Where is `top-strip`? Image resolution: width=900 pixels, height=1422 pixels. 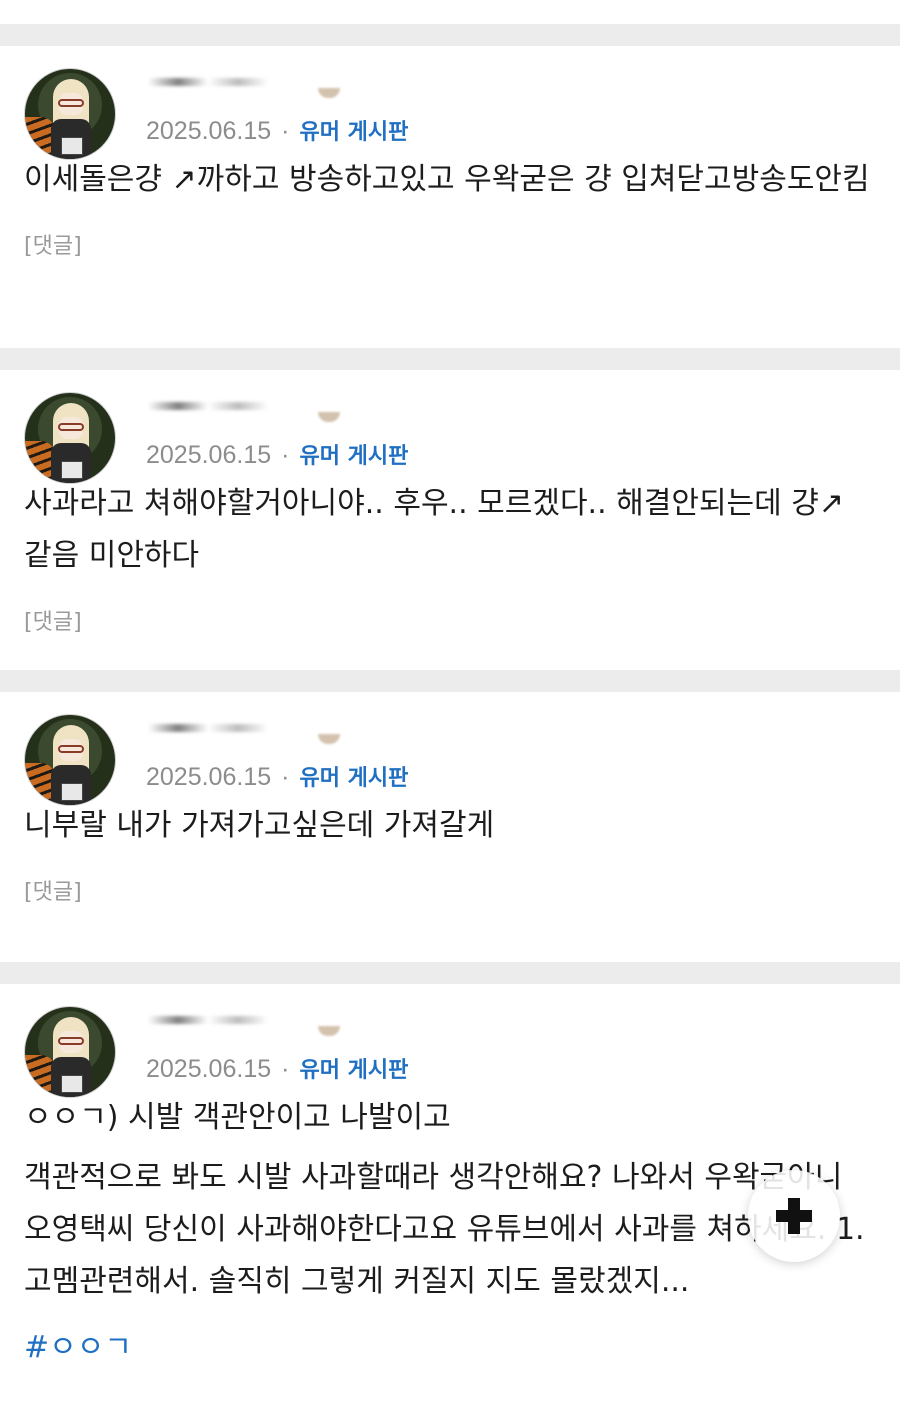
top-strip is located at coordinates (450, 12).